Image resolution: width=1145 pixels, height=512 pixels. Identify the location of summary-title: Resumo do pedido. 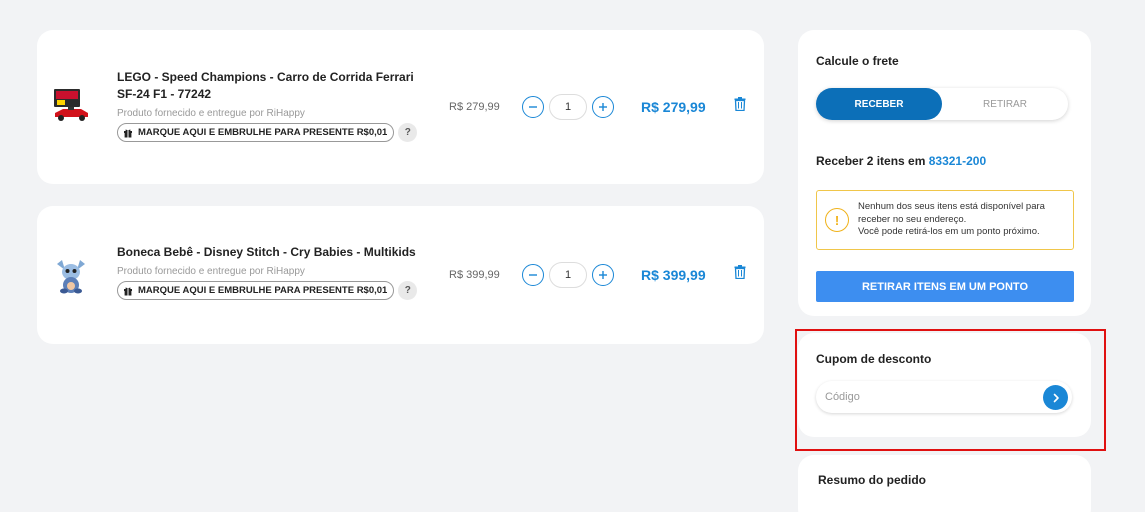
(872, 480).